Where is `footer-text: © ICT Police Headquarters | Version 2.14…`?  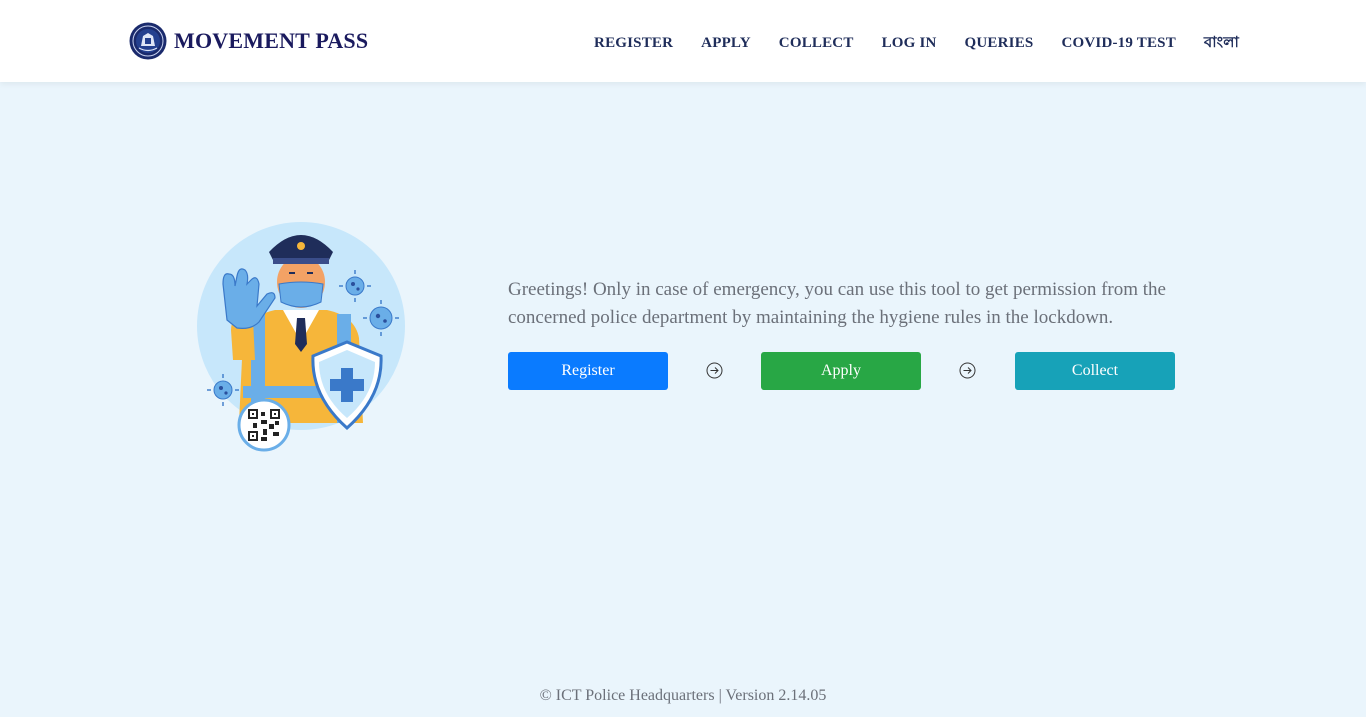 footer-text: © ICT Police Headquarters | Version 2.14… is located at coordinates (683, 695).